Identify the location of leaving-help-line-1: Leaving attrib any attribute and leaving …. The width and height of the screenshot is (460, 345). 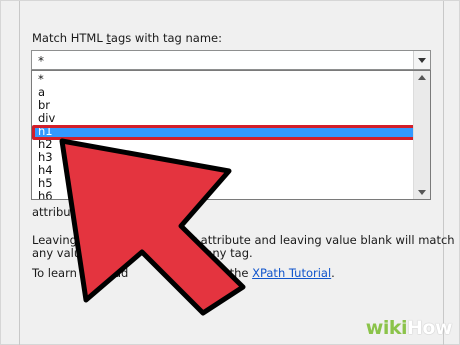
(243, 240).